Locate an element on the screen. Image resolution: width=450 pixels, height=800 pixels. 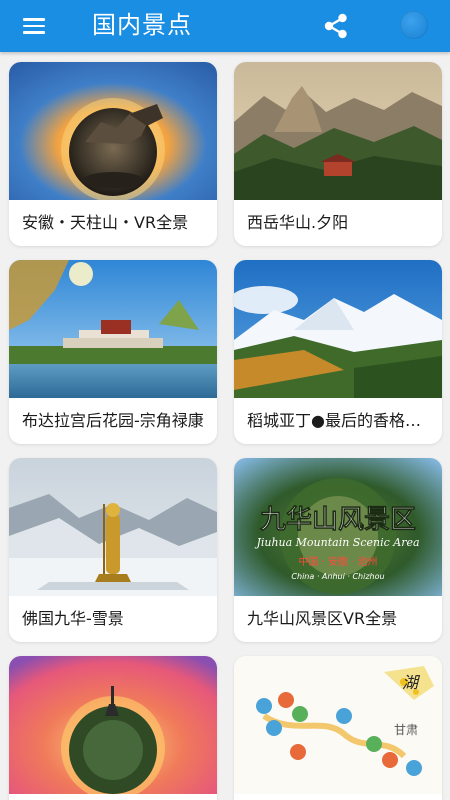
jiuhua-poster-title: 九华山风景区 is located at coordinates (337, 519).